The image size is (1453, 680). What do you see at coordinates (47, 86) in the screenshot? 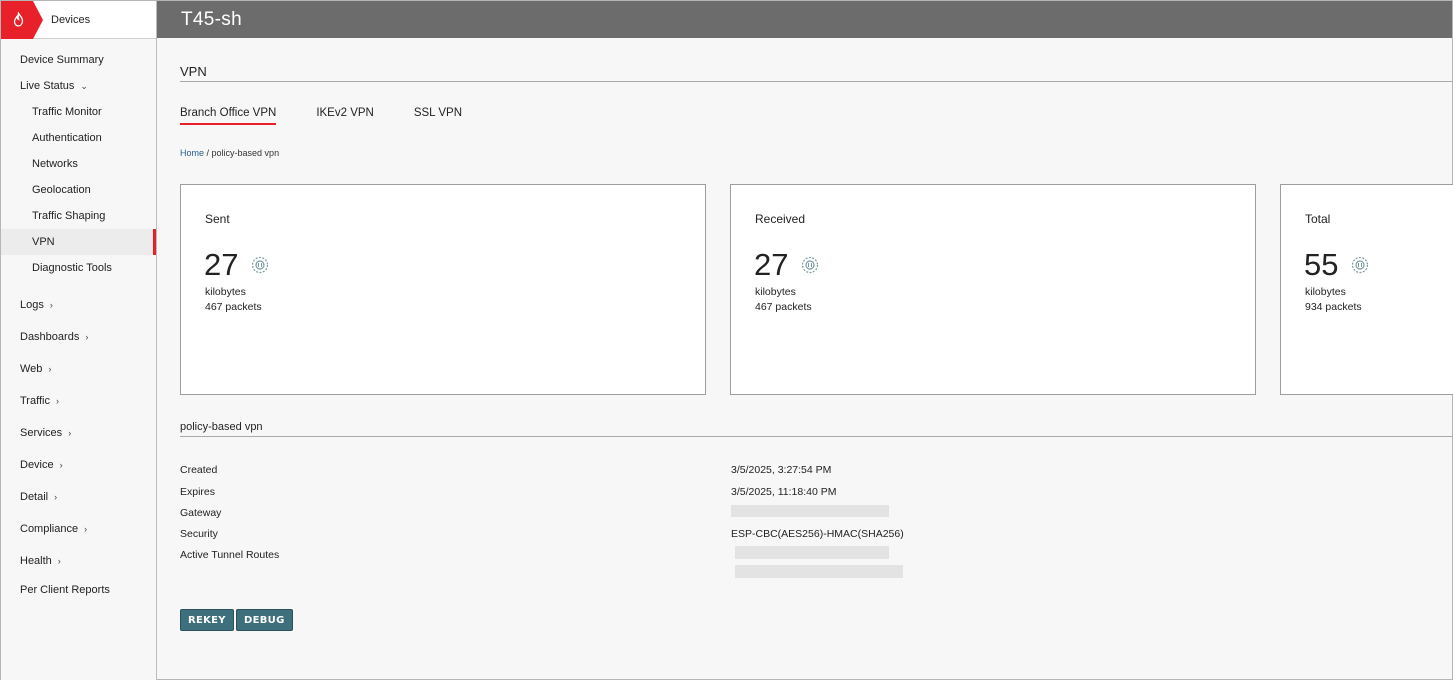
I see `sidebar-item-label: Live Status` at bounding box center [47, 86].